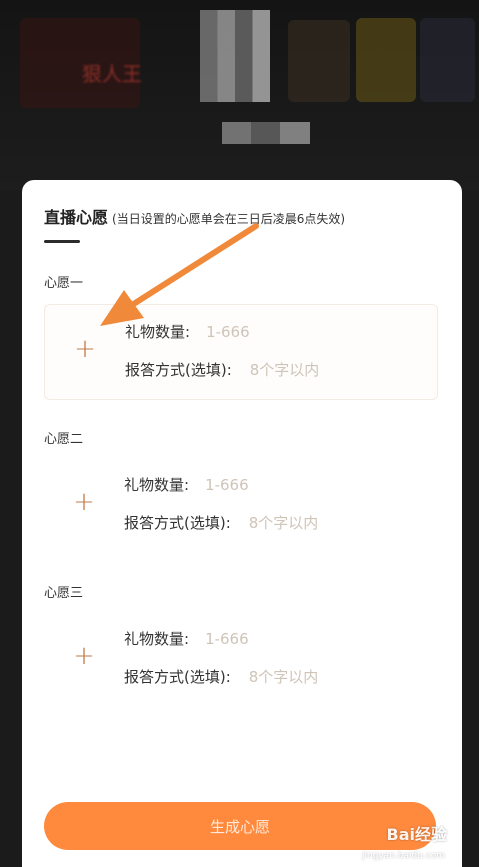 This screenshot has height=867, width=479. I want to click on watermark-url: jingyan.baidu.com, so click(403, 856).